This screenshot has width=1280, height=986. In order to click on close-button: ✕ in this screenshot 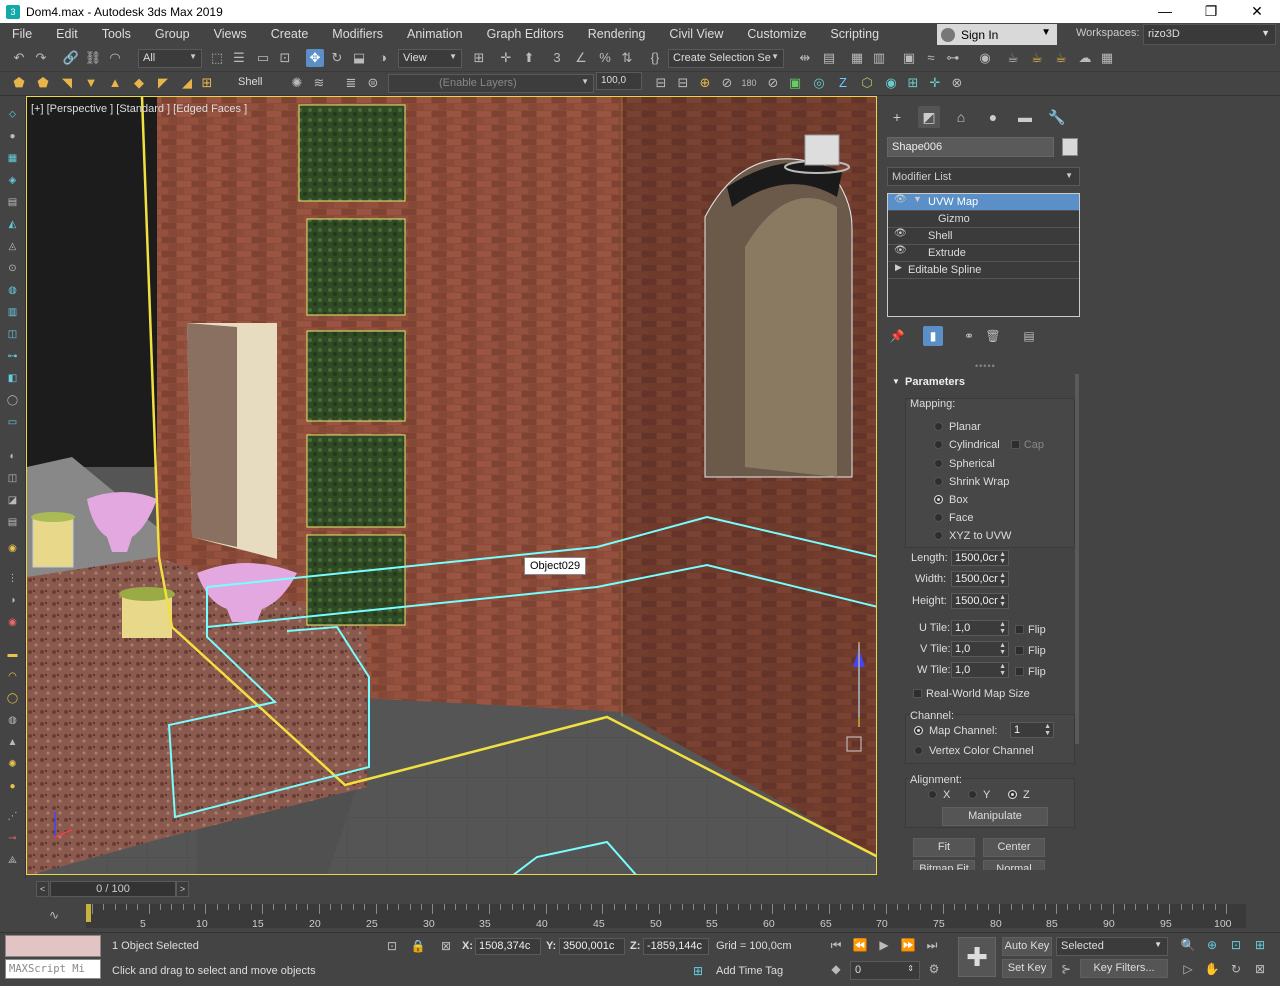, I will do `click(1257, 11)`.